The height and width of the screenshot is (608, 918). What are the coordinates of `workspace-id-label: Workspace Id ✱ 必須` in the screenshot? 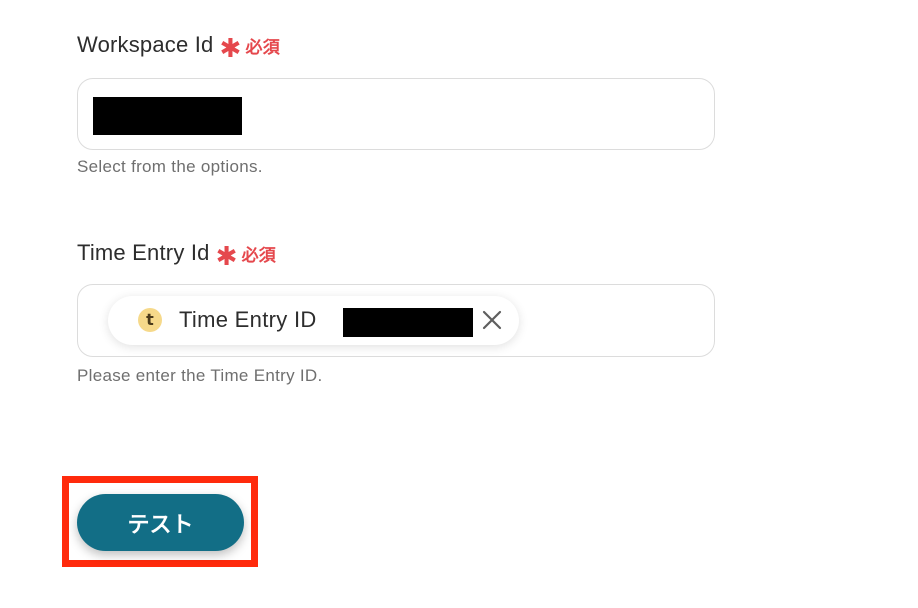 It's located at (178, 47).